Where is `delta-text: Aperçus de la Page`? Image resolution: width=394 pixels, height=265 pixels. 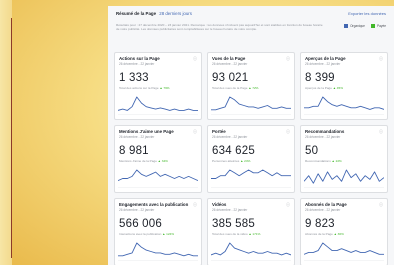 delta-text: Aperçus de la Page is located at coordinates (319, 88).